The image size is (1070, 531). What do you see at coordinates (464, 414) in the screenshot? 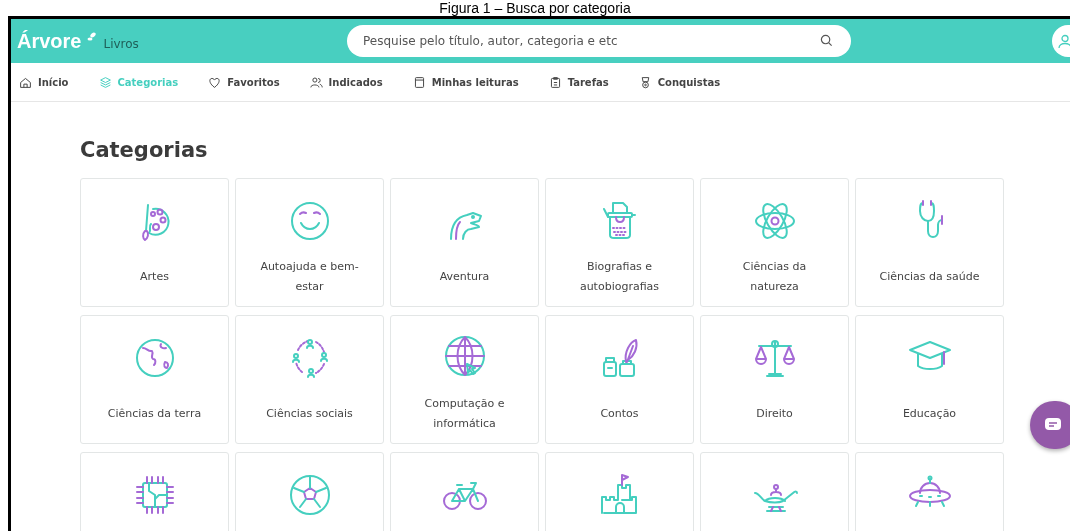
I see `category-label: Computação e informática` at bounding box center [464, 414].